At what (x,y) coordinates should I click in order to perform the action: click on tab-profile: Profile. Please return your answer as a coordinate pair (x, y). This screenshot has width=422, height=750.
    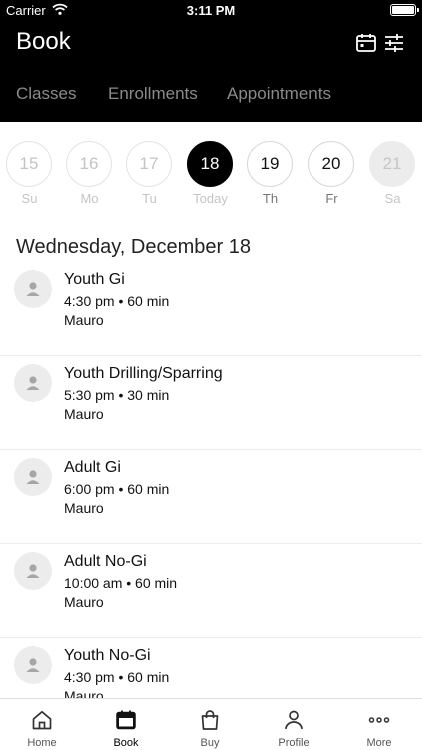
    Looking at the image, I should click on (294, 724).